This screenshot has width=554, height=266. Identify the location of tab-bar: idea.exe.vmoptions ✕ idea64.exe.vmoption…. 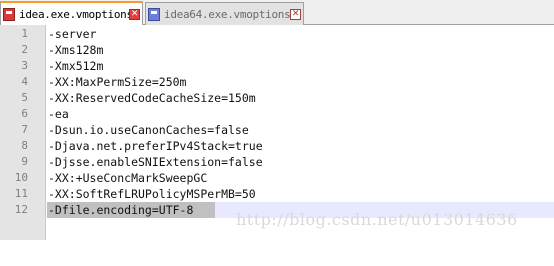
(277, 12).